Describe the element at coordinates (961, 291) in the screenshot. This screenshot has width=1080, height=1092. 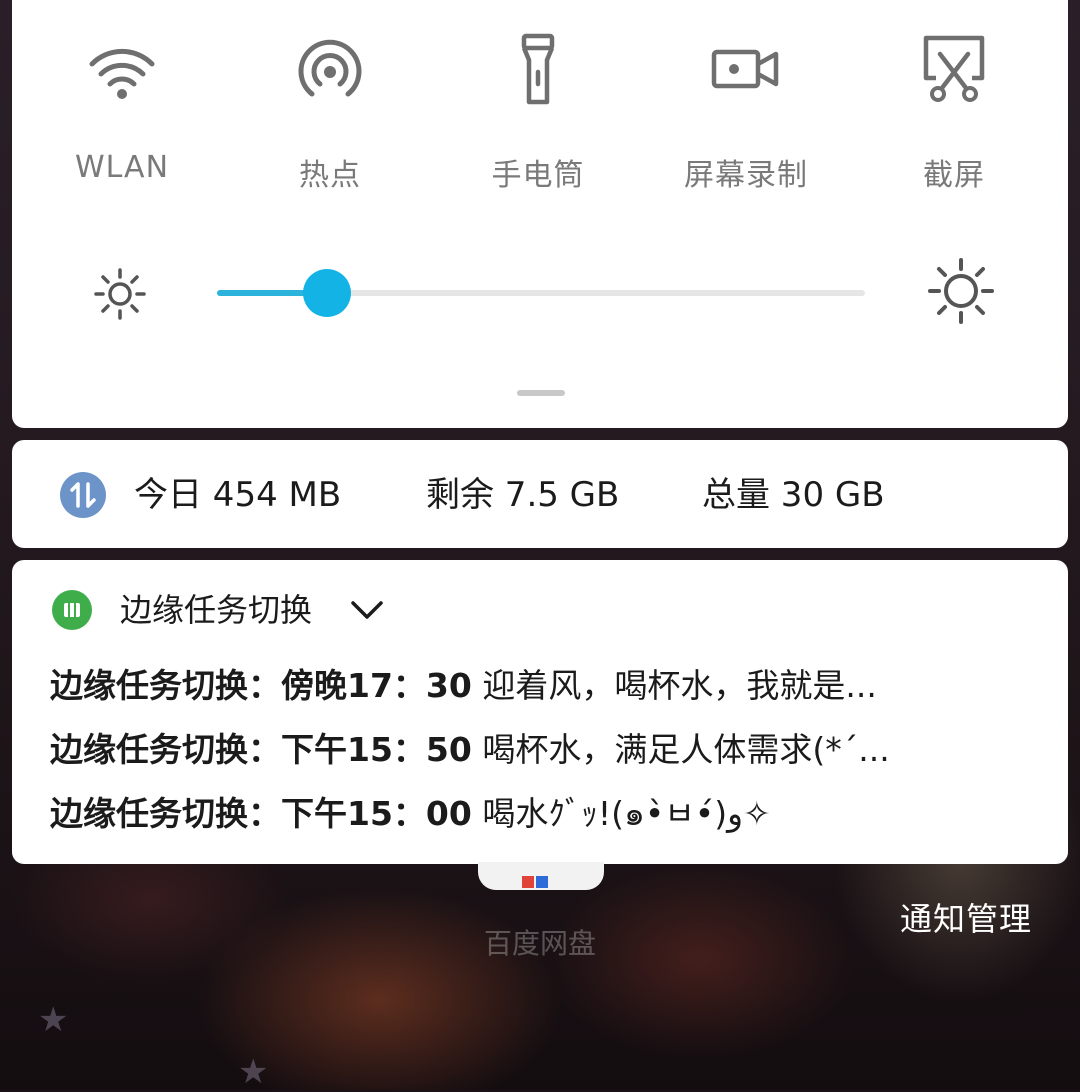
I see `brightness-high-icon` at that location.